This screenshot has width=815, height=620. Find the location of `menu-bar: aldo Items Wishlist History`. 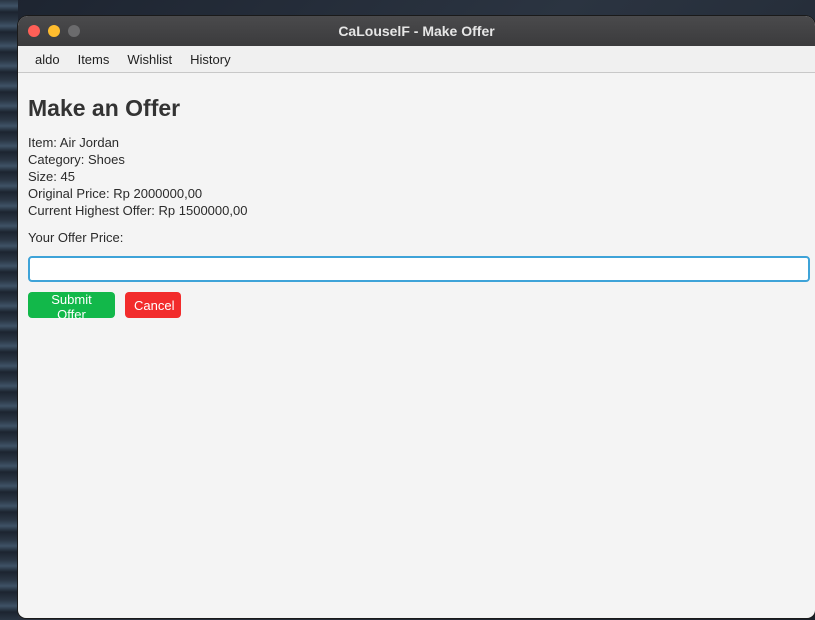

menu-bar: aldo Items Wishlist History is located at coordinates (416, 59).